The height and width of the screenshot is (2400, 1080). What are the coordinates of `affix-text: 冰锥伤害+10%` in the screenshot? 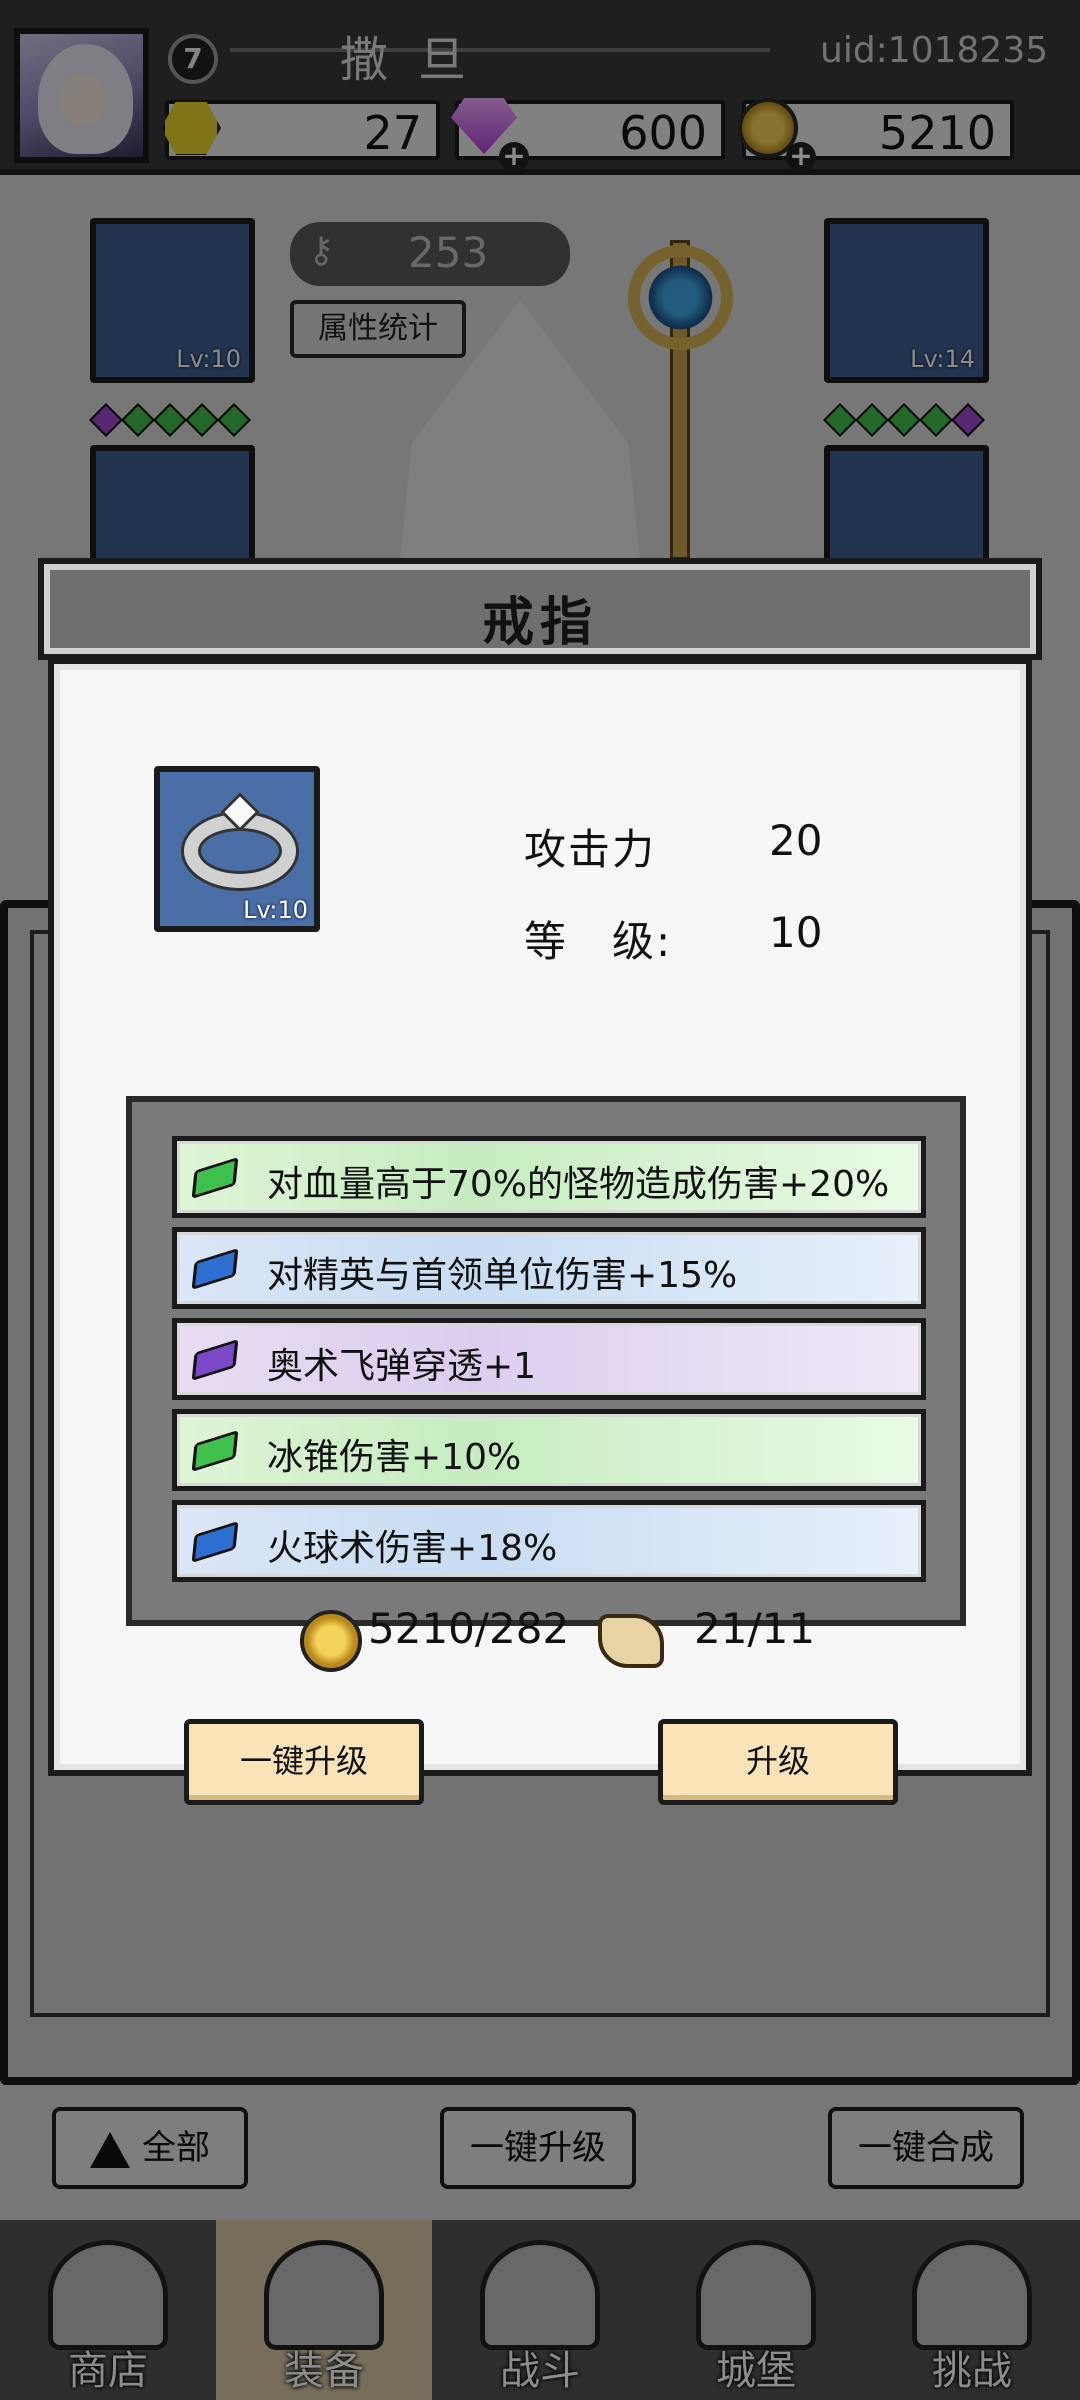 It's located at (394, 1457).